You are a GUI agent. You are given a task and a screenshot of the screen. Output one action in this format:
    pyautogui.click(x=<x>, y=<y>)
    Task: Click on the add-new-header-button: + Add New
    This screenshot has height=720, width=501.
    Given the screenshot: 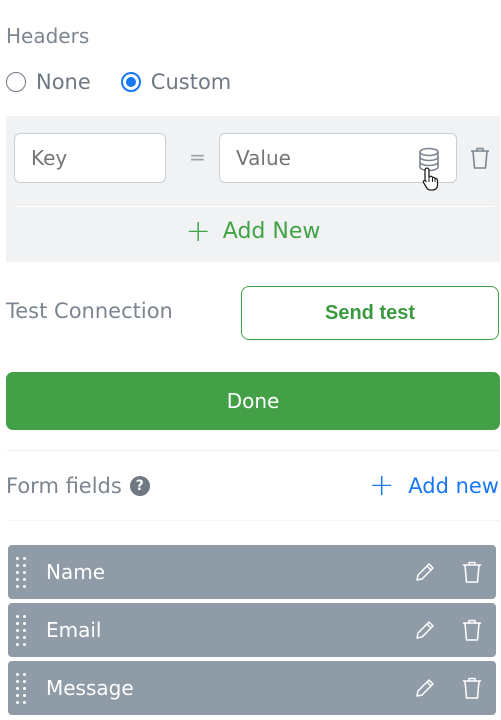 What is the action you would take?
    pyautogui.click(x=253, y=231)
    